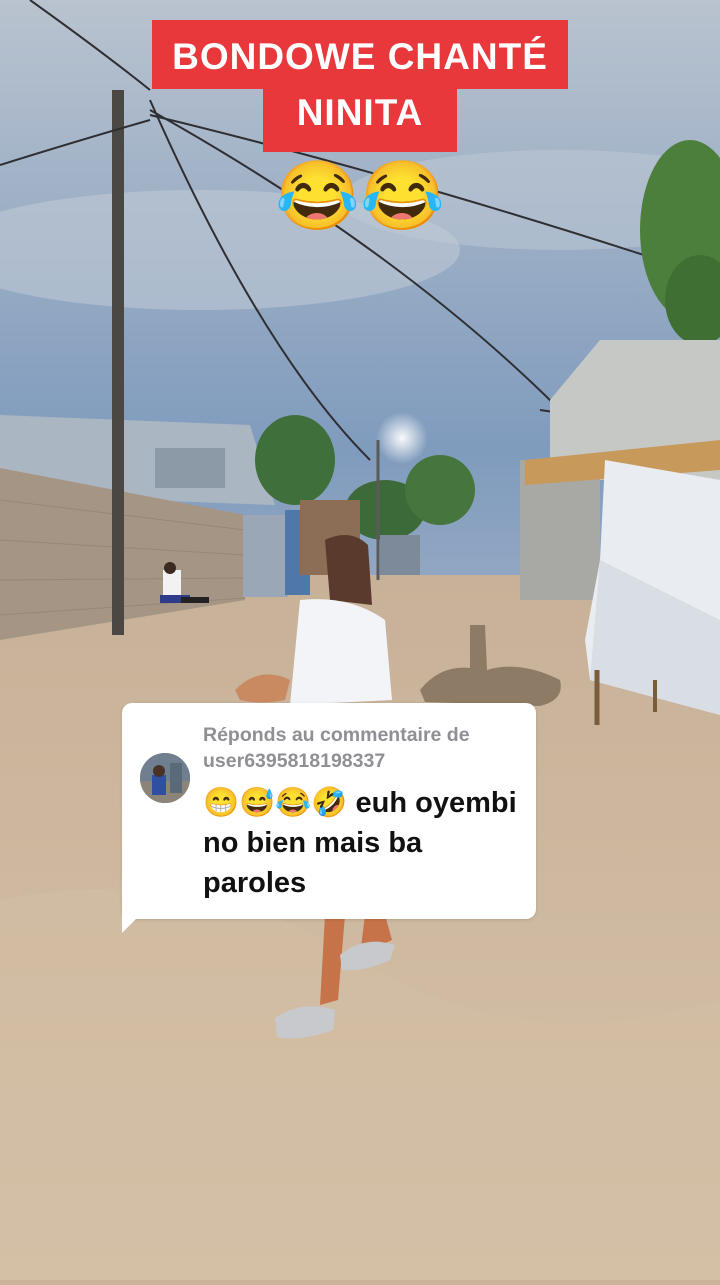 The width and height of the screenshot is (720, 1285). What do you see at coordinates (360, 843) in the screenshot?
I see `reply-comment-text: 😁😅😂🤣 euh oyembi no bien mais ba paroles` at bounding box center [360, 843].